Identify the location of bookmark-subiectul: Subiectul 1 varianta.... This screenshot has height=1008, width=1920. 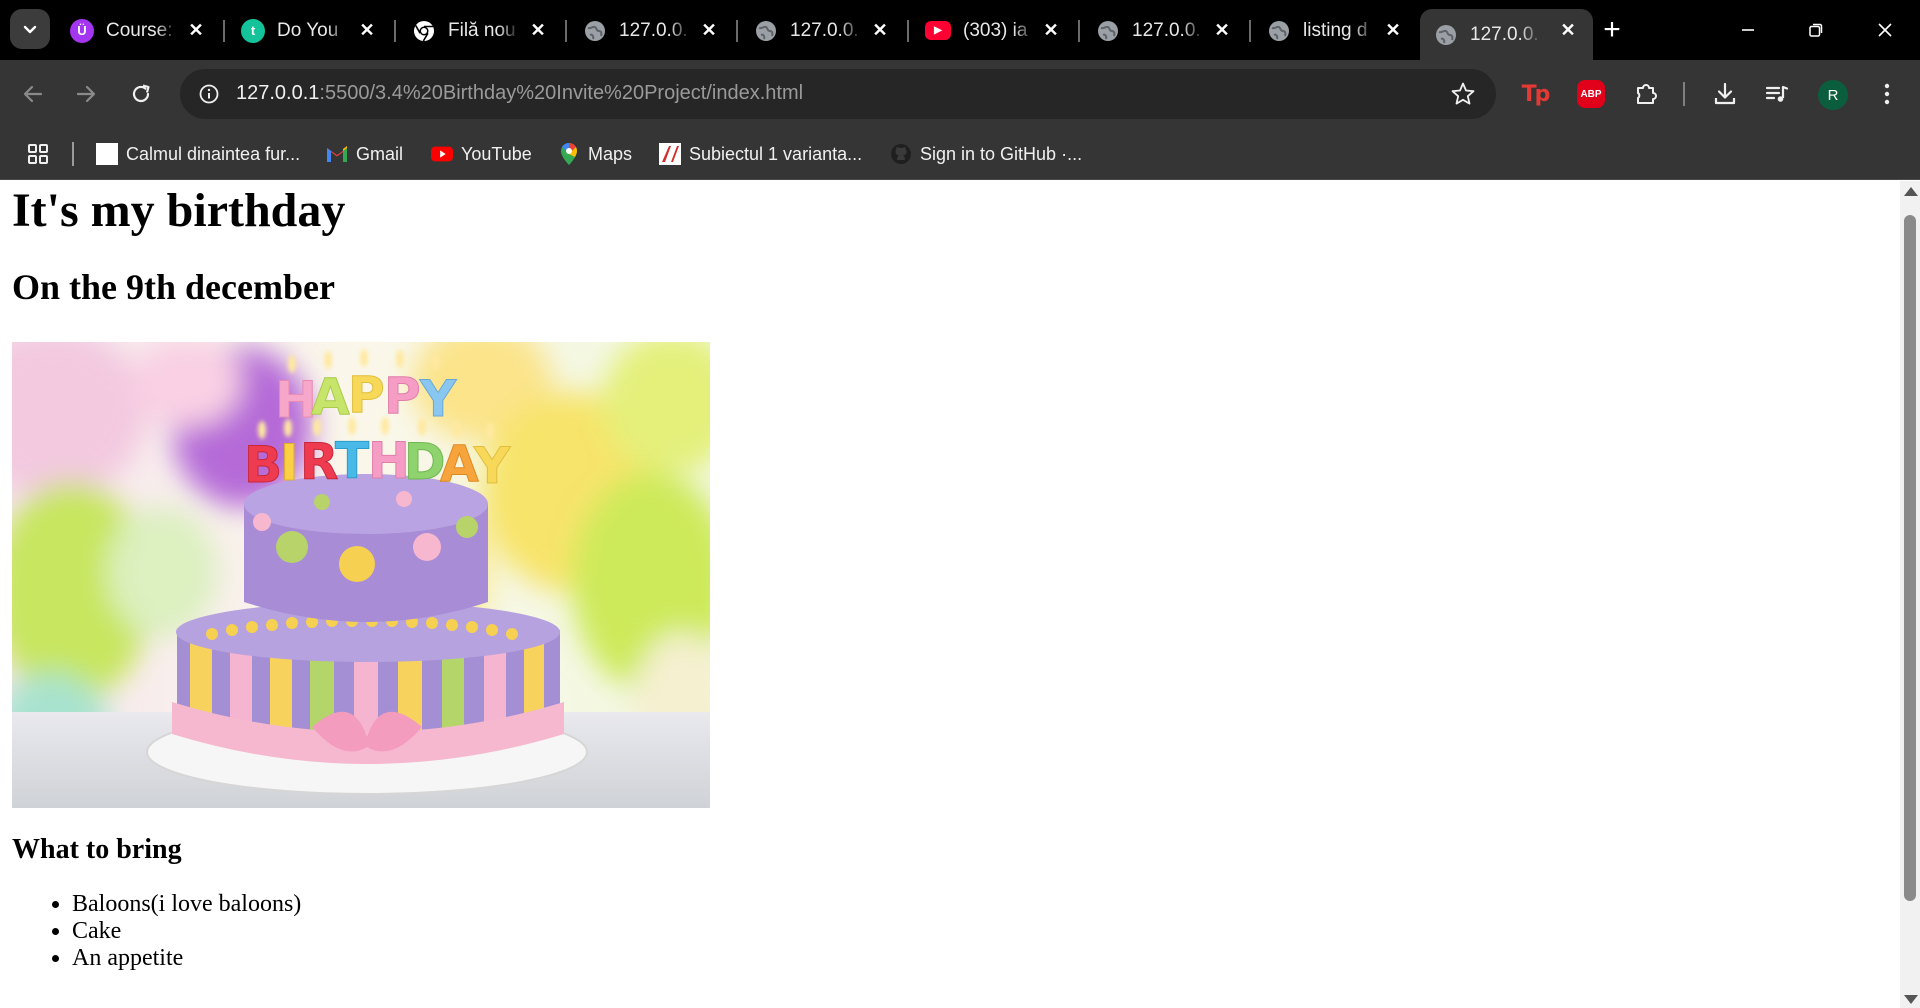
(760, 154).